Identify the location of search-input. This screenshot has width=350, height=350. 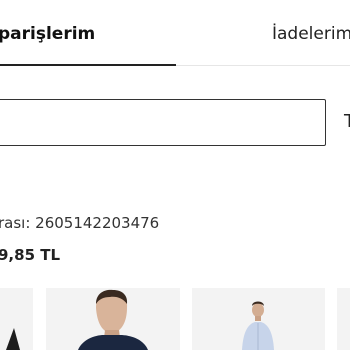
(163, 122).